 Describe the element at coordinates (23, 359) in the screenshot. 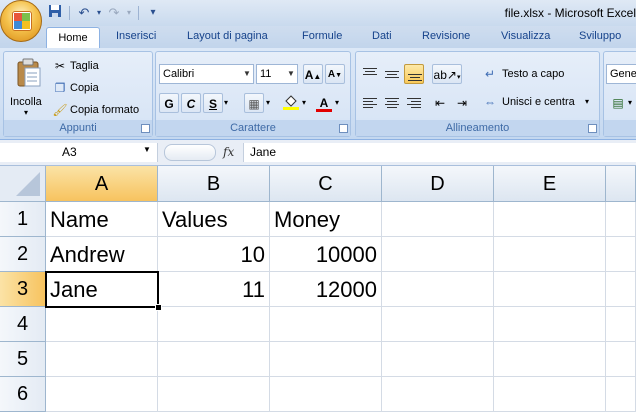

I see `row-header-5: 5` at that location.